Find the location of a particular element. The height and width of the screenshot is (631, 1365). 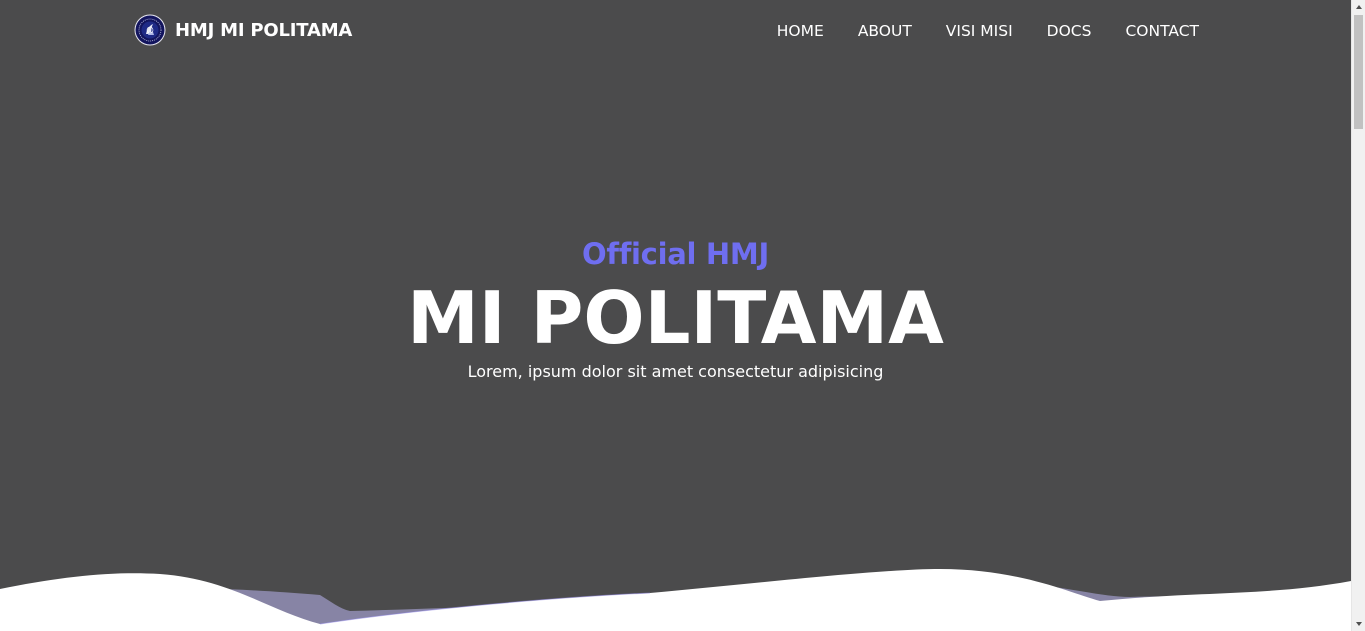

nav-item-home: HOME is located at coordinates (800, 30).